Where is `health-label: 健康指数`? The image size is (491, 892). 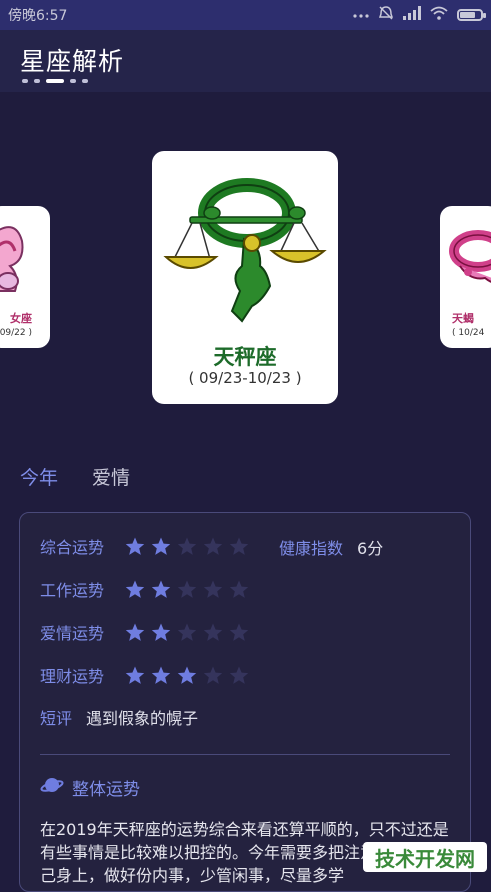 health-label: 健康指数 is located at coordinates (311, 548).